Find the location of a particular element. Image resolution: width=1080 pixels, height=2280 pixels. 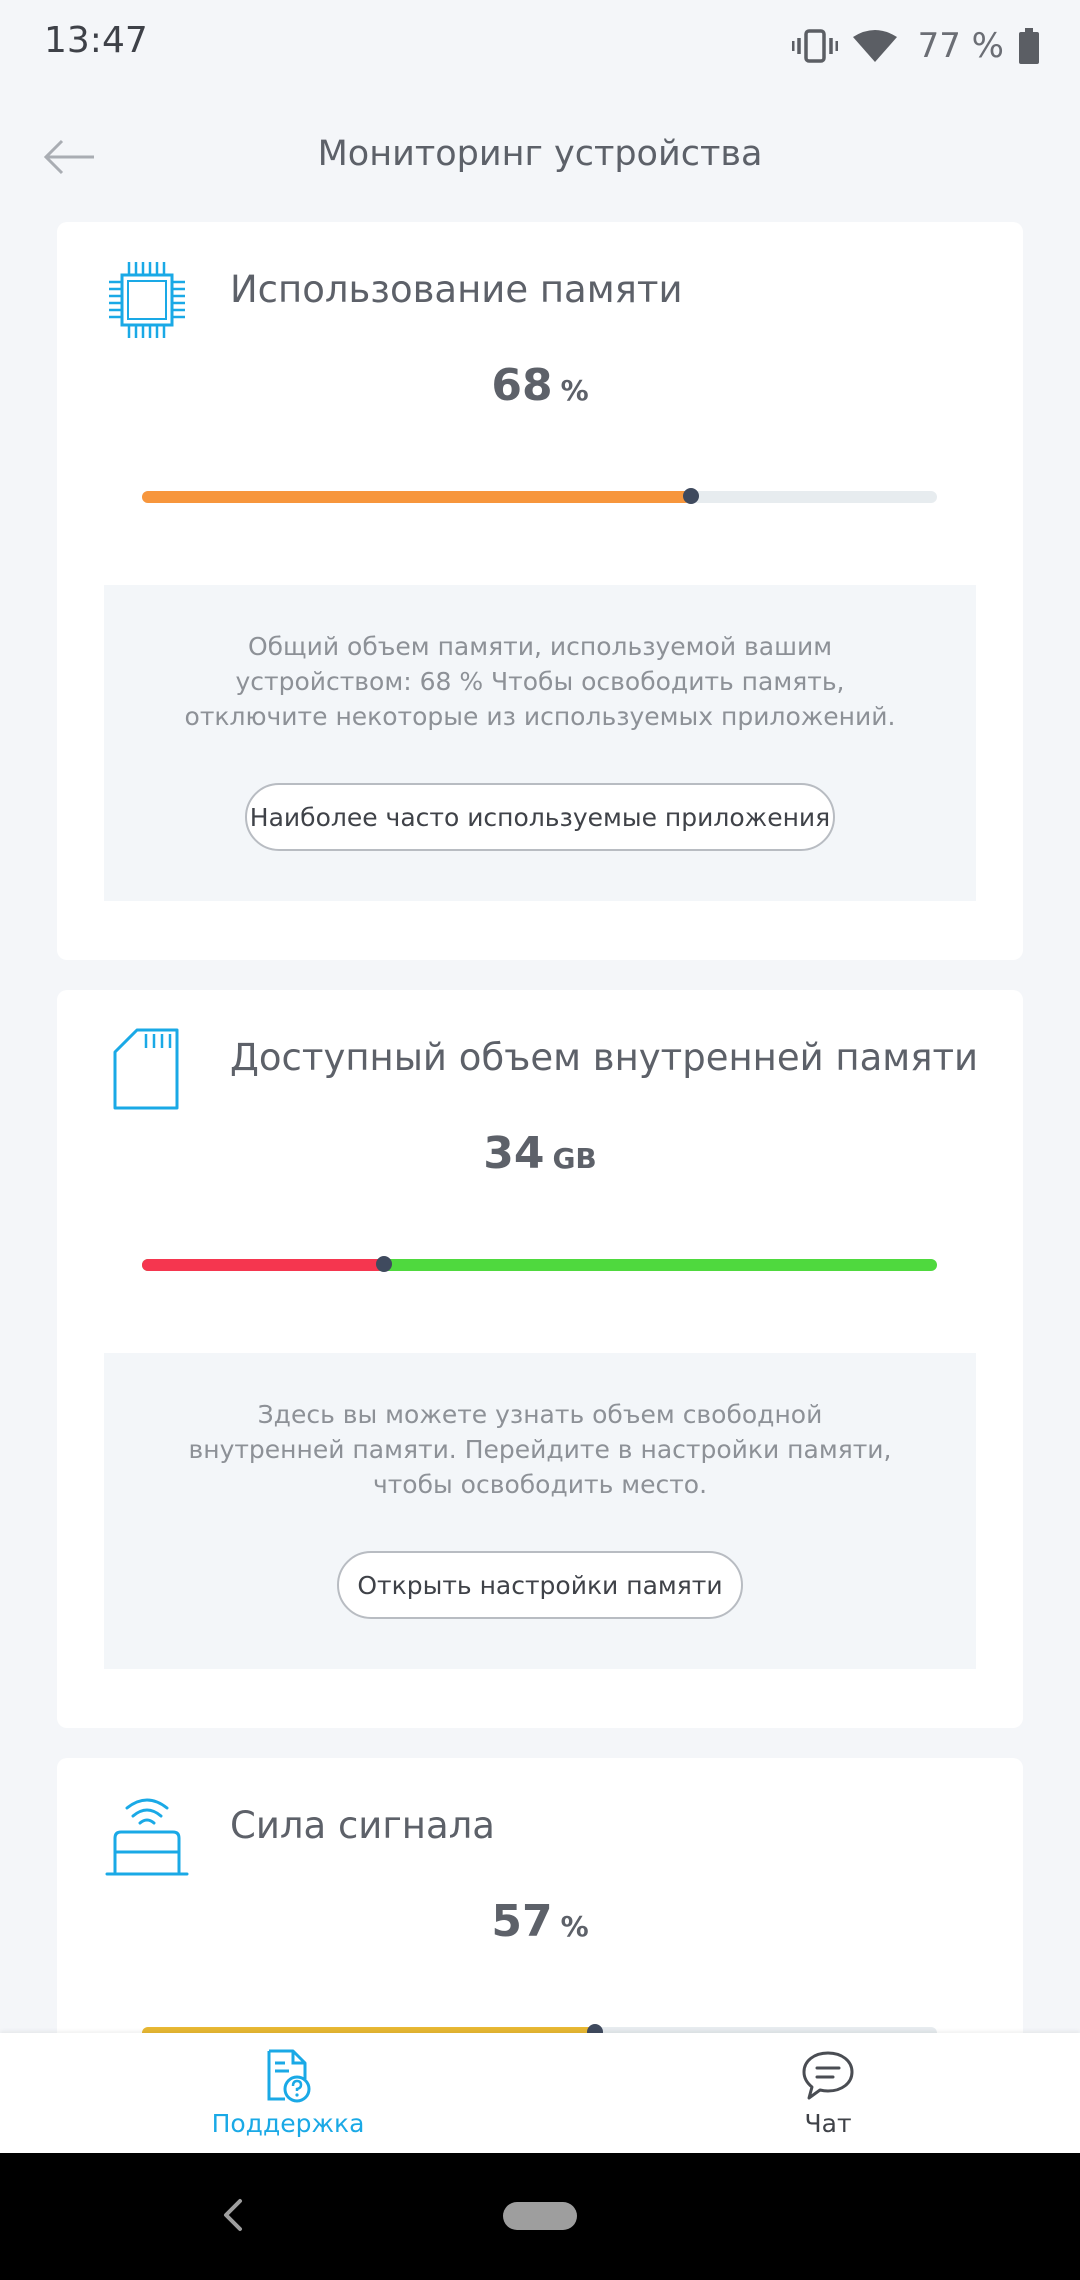

app-bar: Мониторинг устройства is located at coordinates (540, 157).